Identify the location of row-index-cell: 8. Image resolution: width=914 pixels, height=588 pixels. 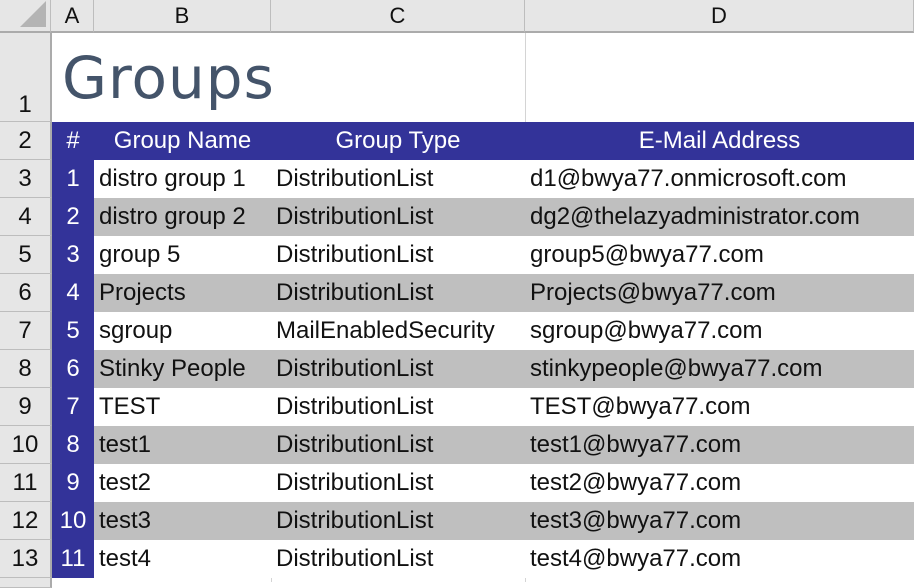
(73, 445).